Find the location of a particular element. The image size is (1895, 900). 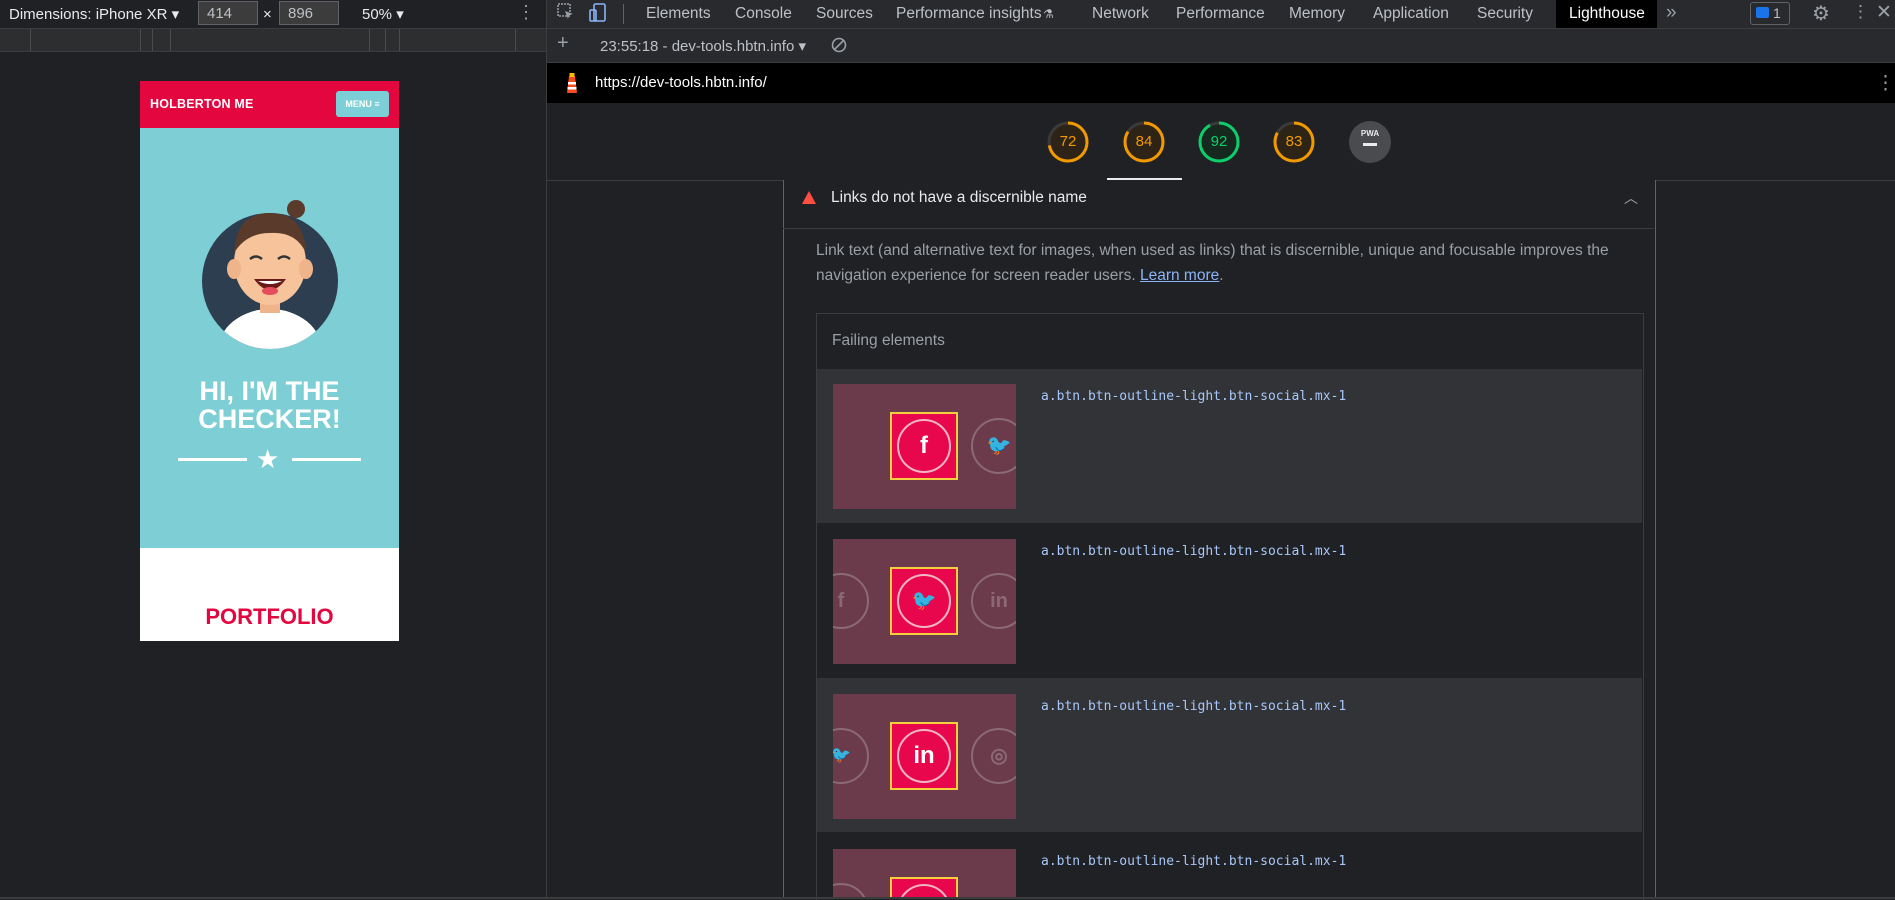

avatar is located at coordinates (270, 274).